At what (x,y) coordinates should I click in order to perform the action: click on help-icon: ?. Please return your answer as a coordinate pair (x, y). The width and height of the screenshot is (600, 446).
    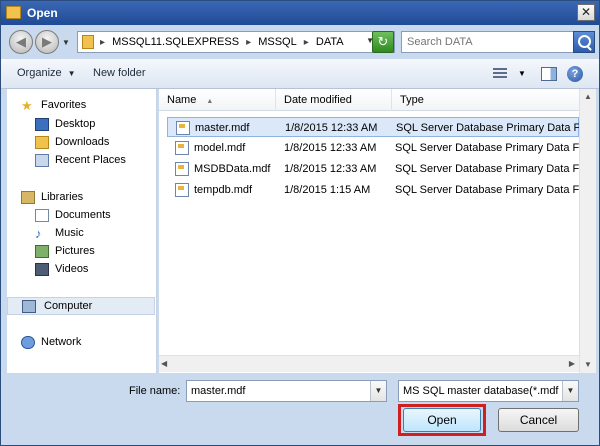
    Looking at the image, I should click on (575, 74).